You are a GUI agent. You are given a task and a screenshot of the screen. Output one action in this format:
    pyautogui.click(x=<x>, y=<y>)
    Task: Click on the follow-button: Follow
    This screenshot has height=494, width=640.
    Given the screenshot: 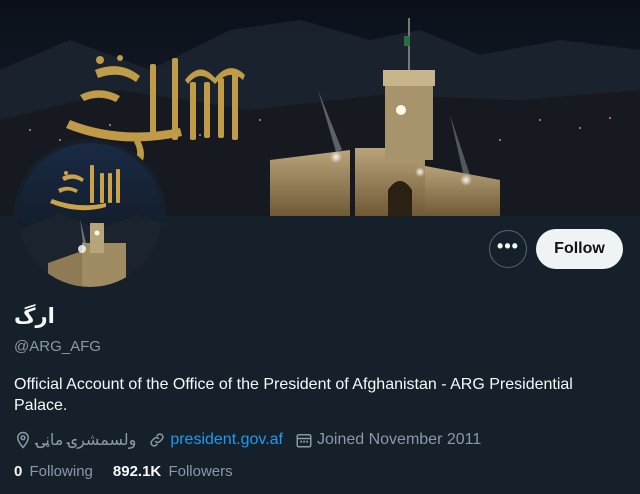 What is the action you would take?
    pyautogui.click(x=579, y=249)
    